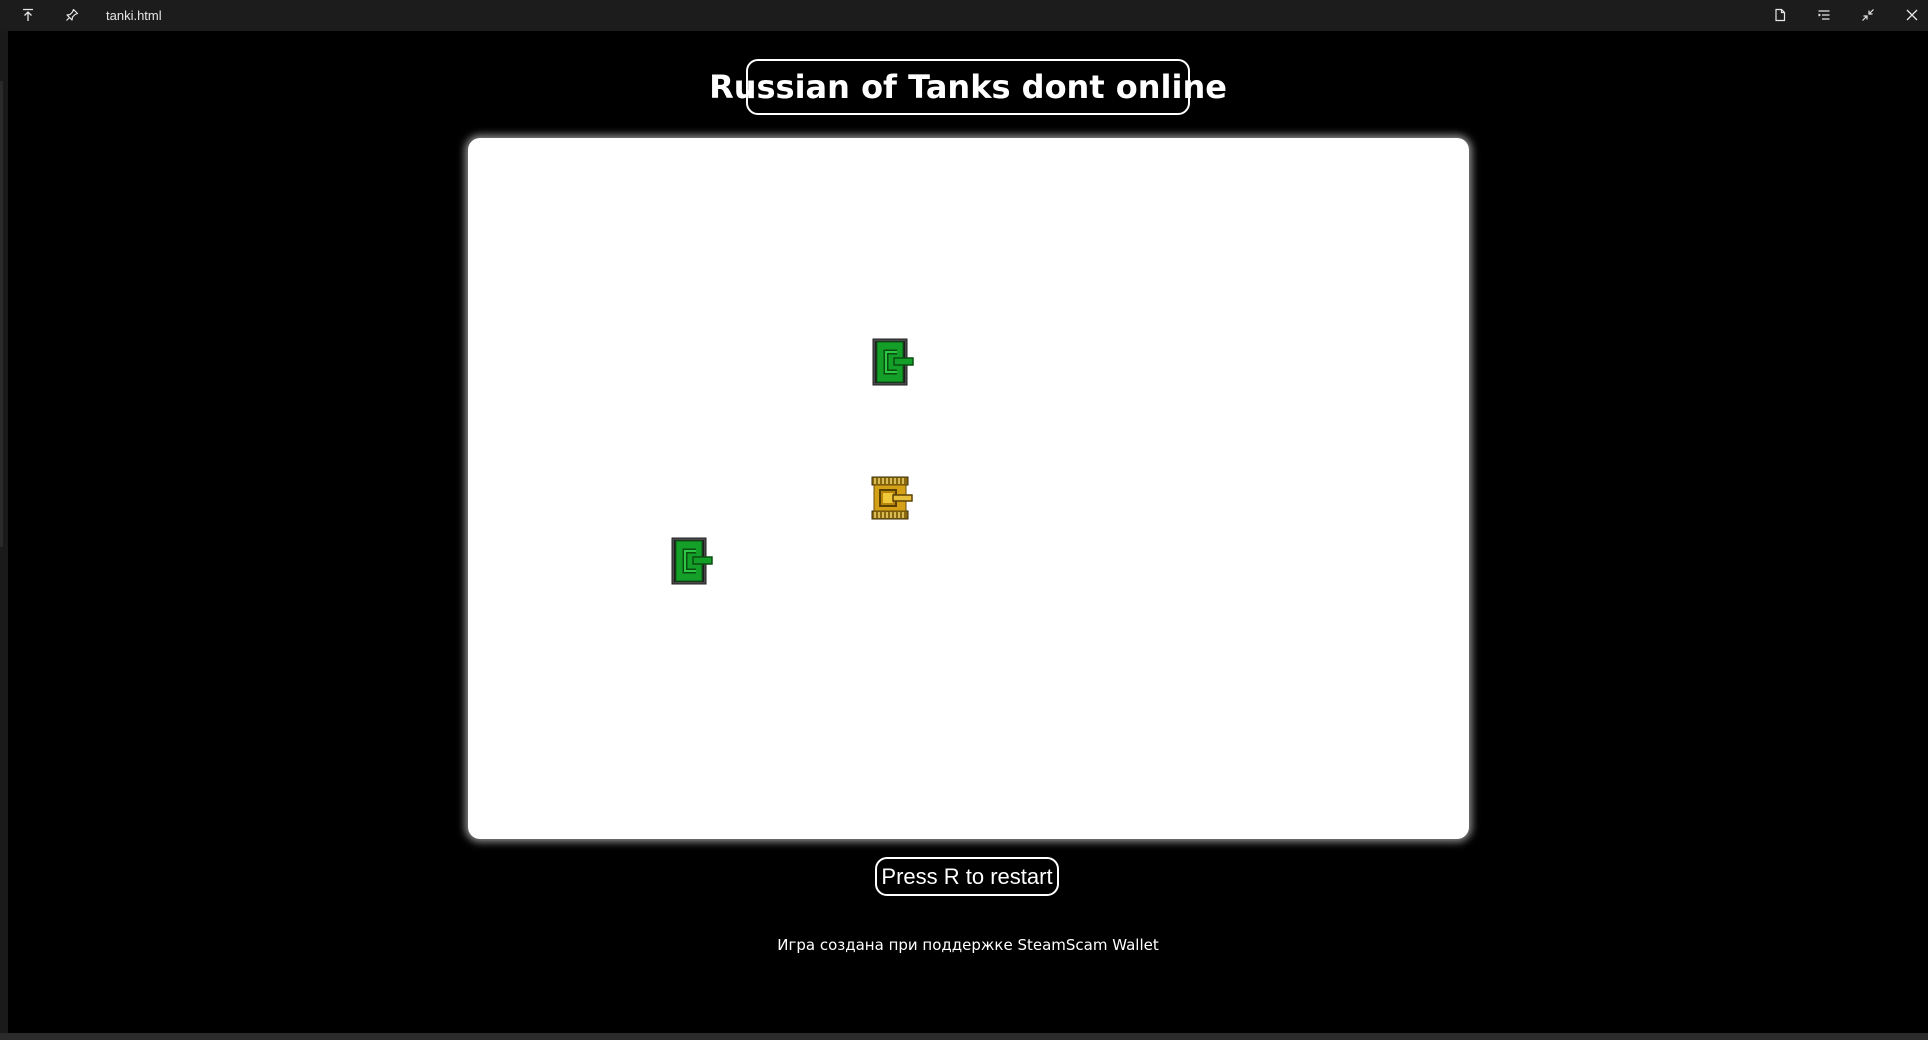 This screenshot has height=1040, width=1928. What do you see at coordinates (964, 15) in the screenshot?
I see `window-titlebar: tanki.html` at bounding box center [964, 15].